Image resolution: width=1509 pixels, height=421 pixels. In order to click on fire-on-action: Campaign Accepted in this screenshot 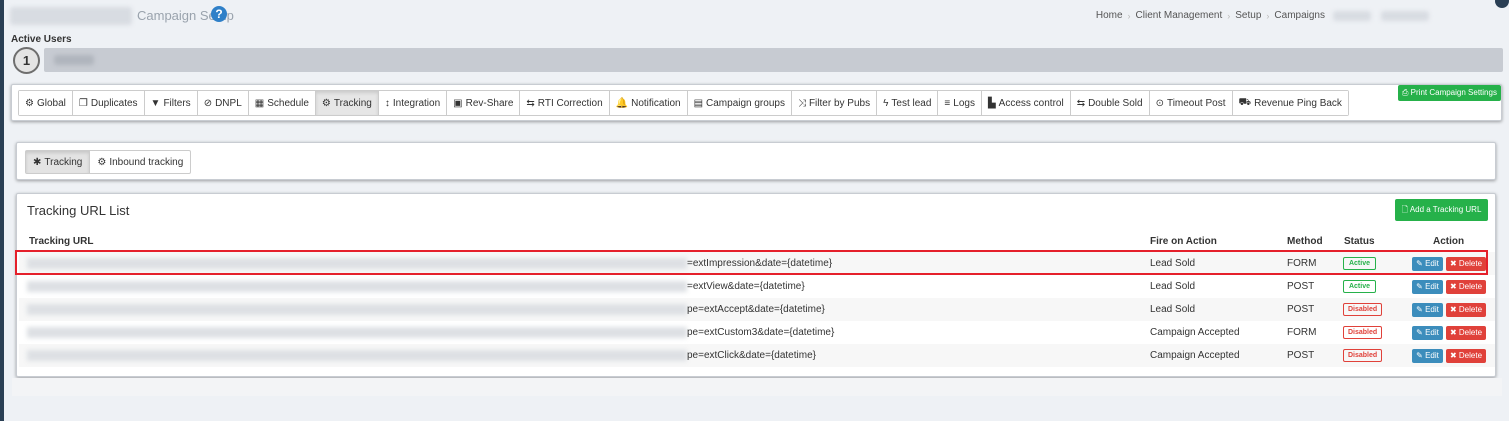, I will do `click(1195, 332)`.